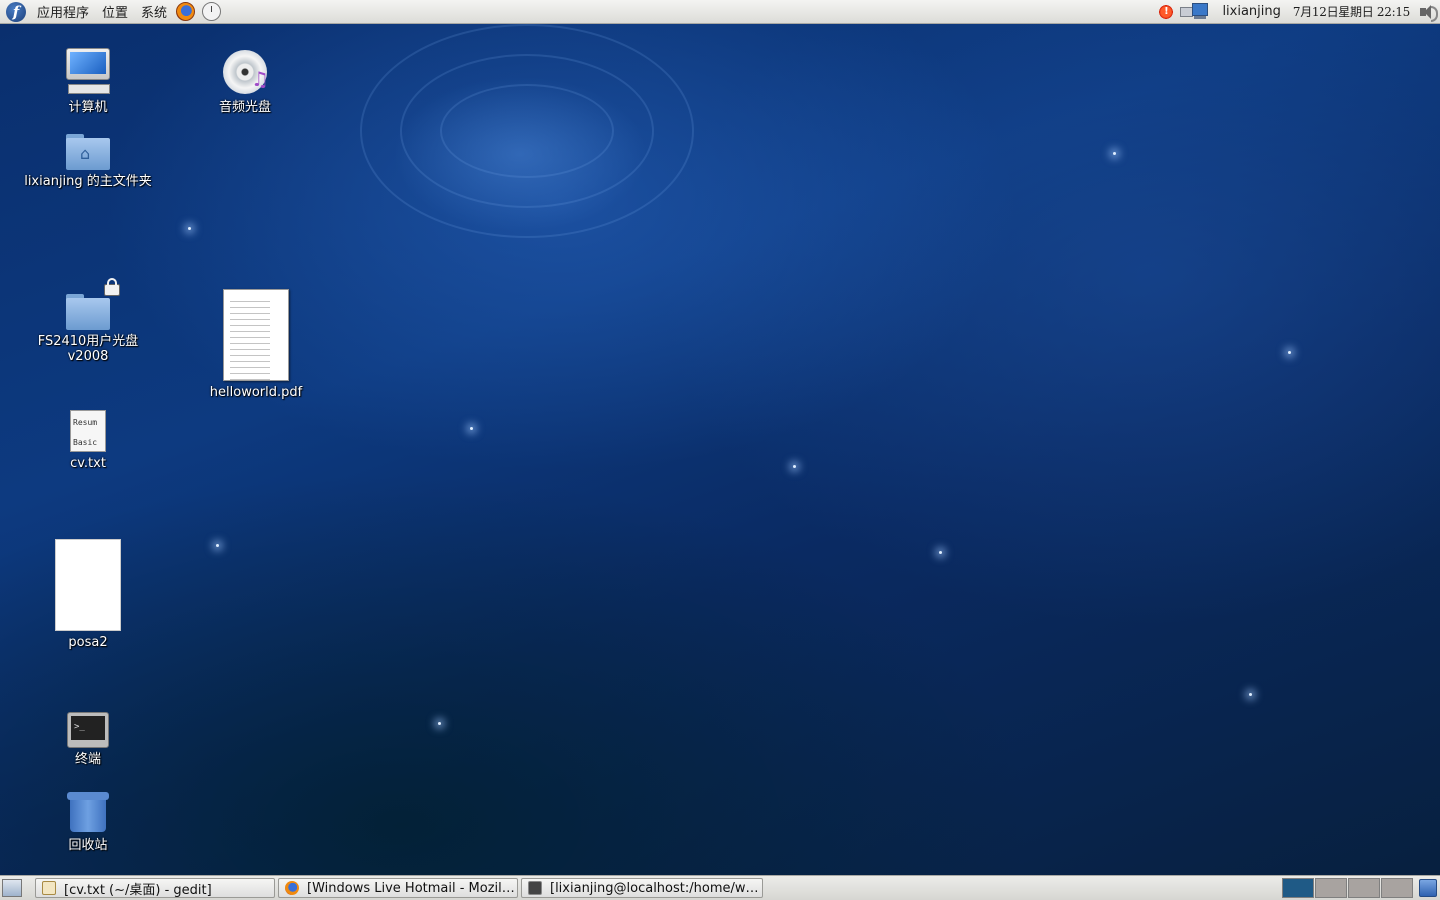 The width and height of the screenshot is (1440, 900). I want to click on desktop-icon-label: 音频光盘, so click(244, 107).